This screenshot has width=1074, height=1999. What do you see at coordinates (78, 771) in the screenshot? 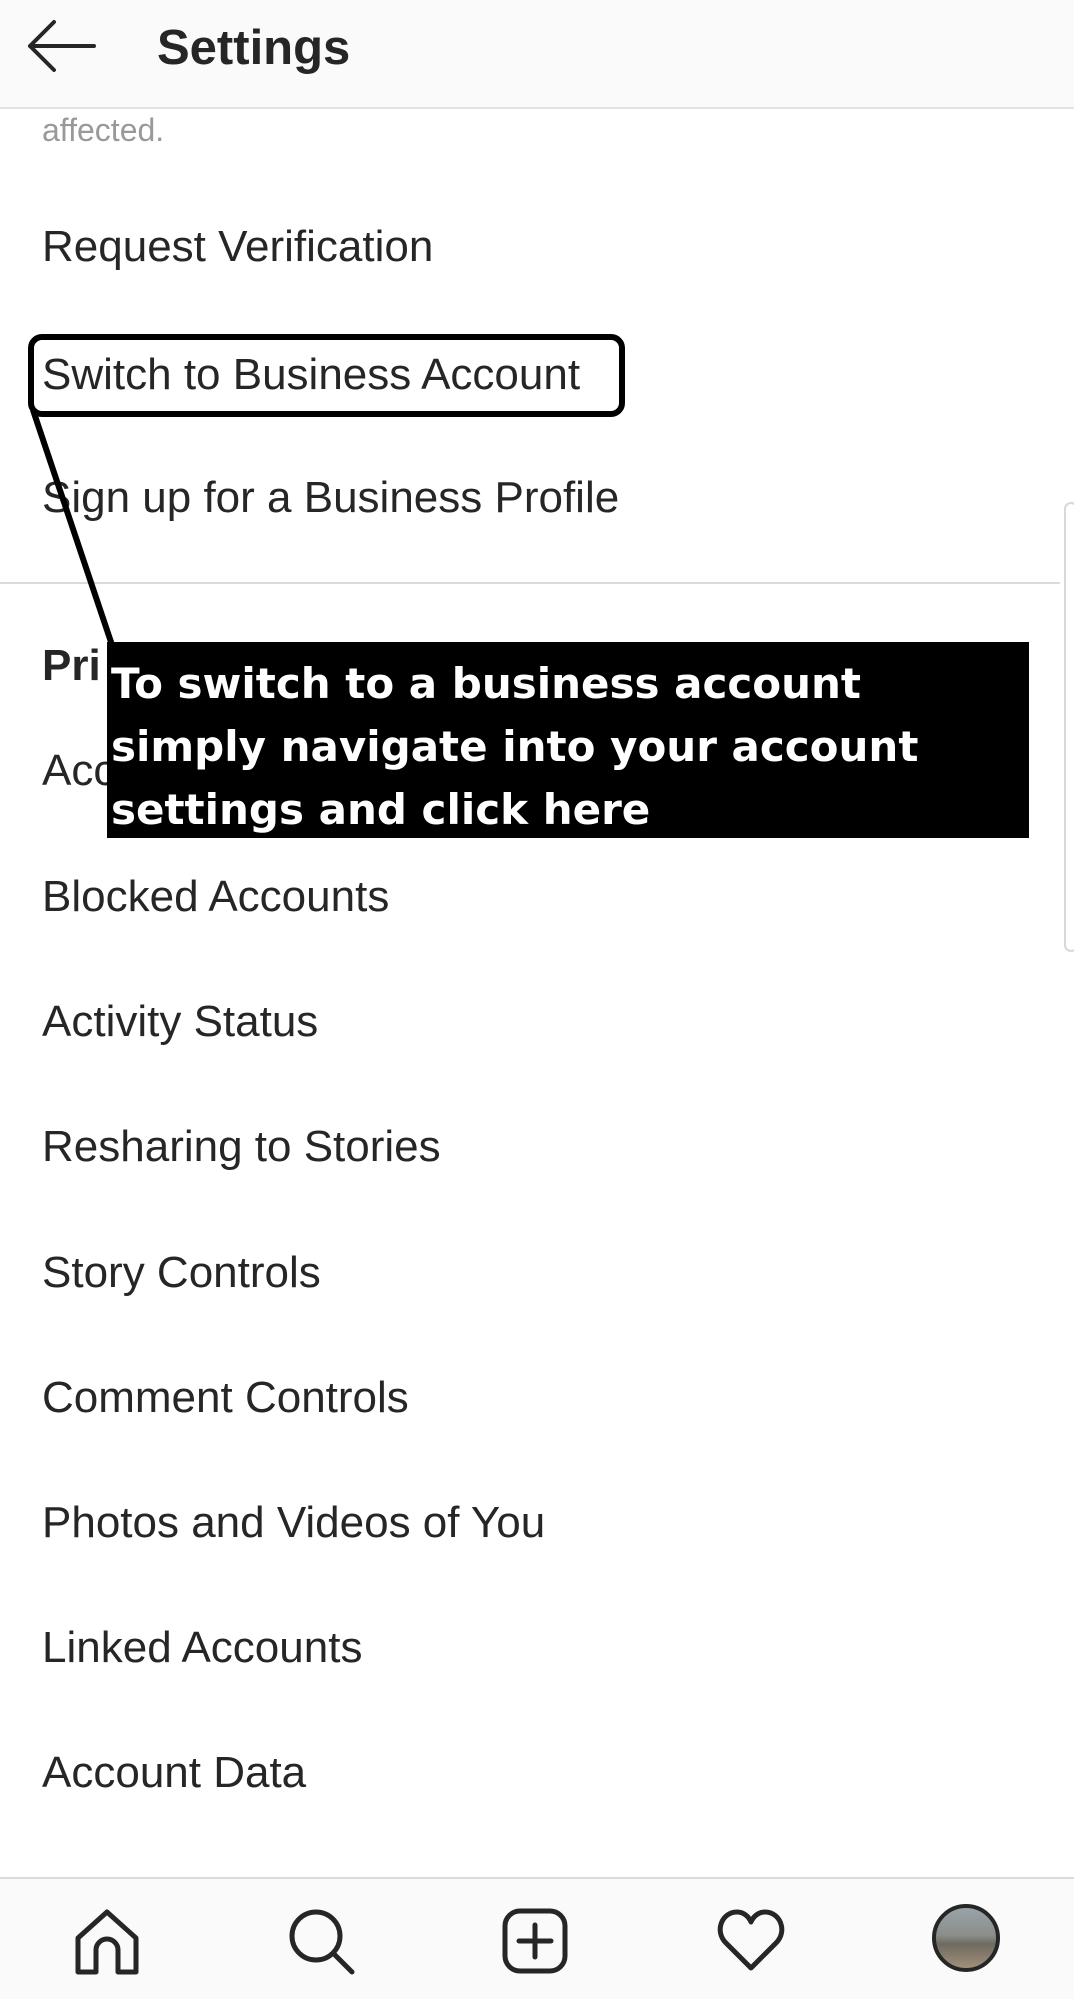
I see `account-privacy-item: Acc` at bounding box center [78, 771].